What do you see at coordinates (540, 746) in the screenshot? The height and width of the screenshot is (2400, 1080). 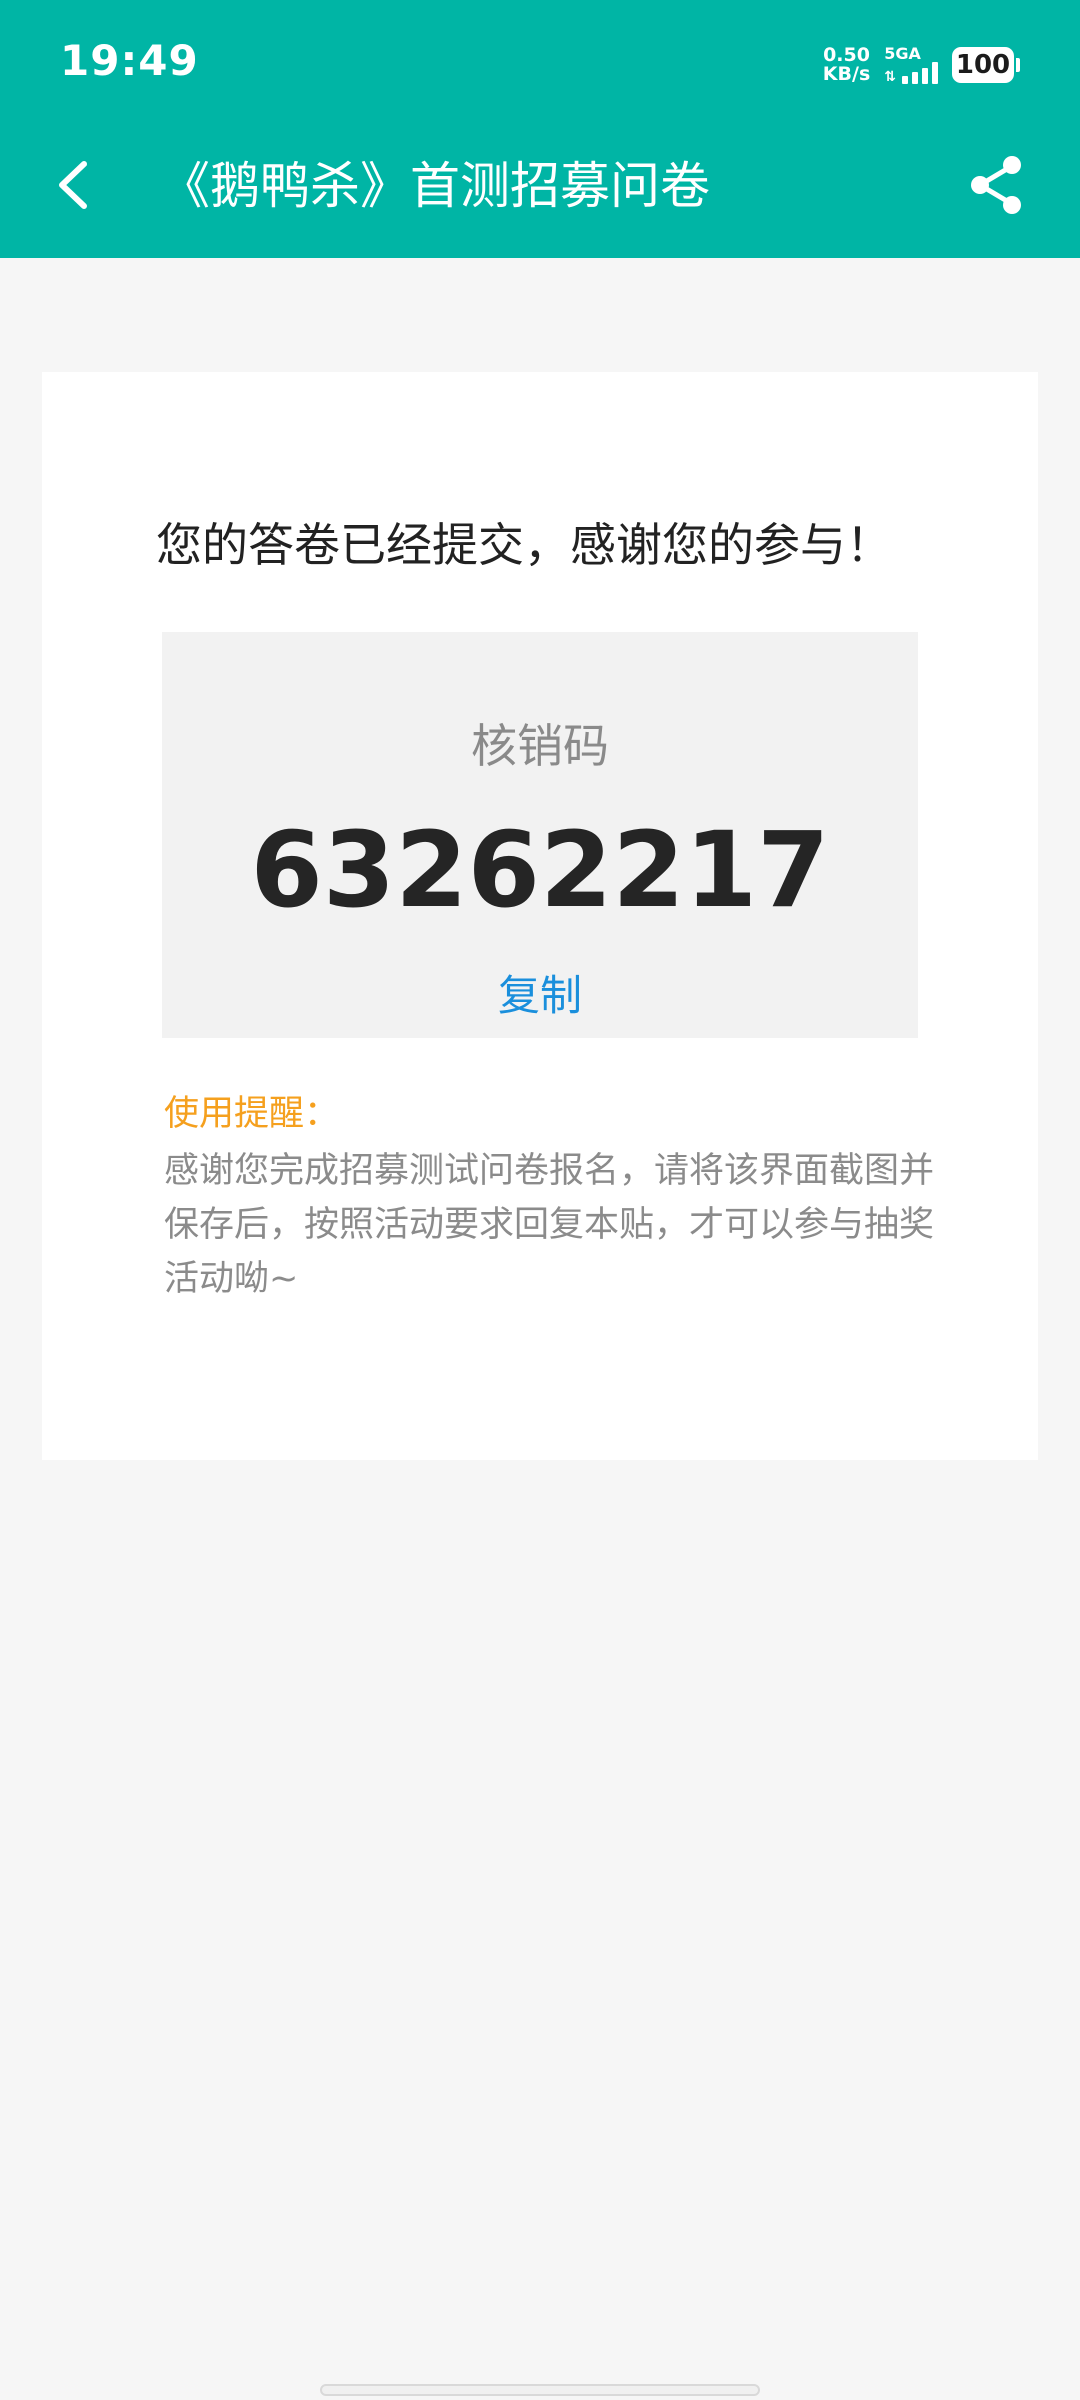 I see `code-label: 核销码` at bounding box center [540, 746].